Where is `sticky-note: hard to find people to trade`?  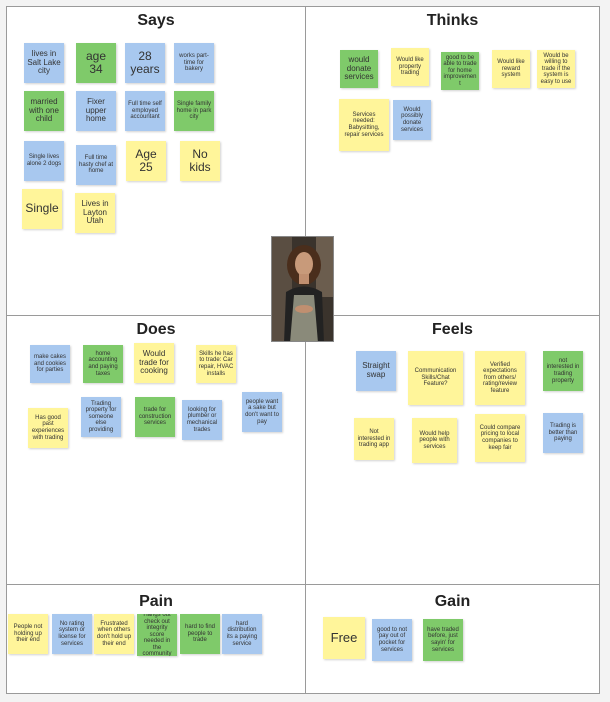
sticky-note: hard to find people to trade is located at coordinates (200, 634).